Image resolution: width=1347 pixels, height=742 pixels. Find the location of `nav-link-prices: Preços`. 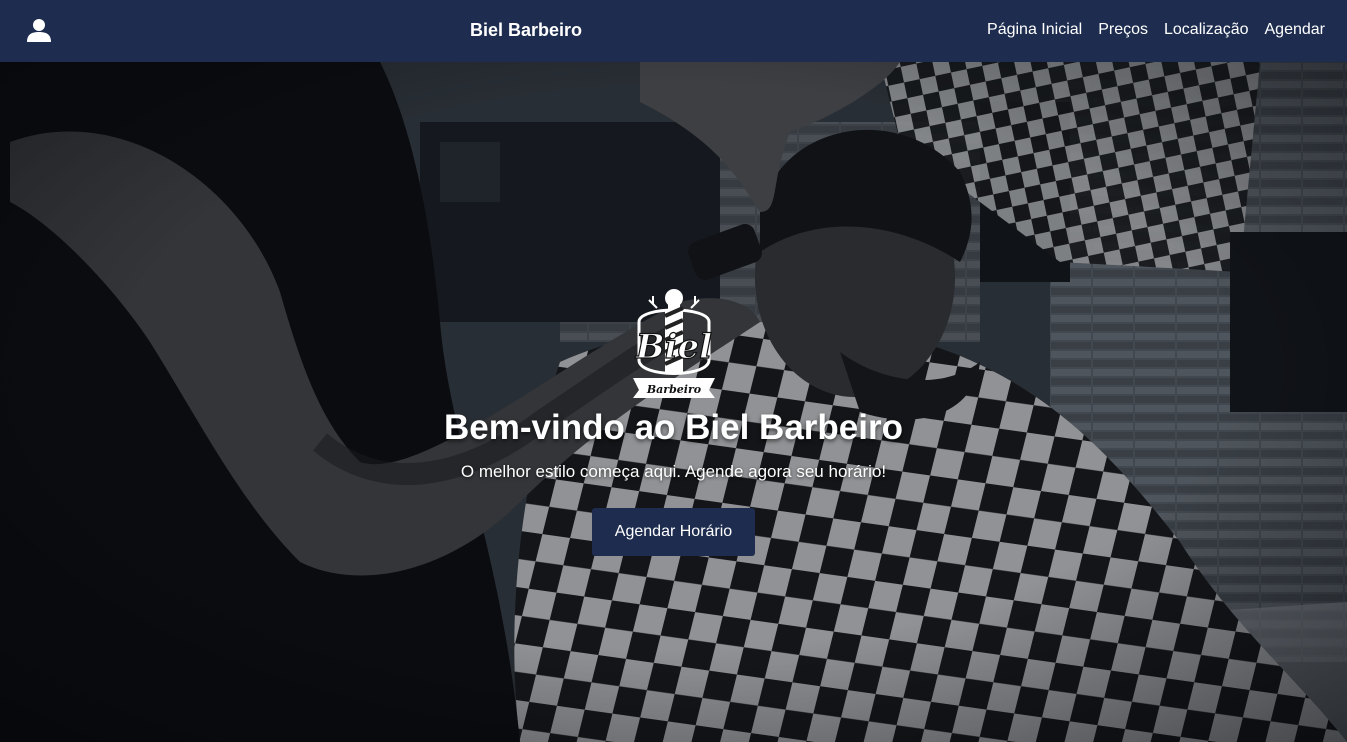

nav-link-prices: Preços is located at coordinates (1123, 30).